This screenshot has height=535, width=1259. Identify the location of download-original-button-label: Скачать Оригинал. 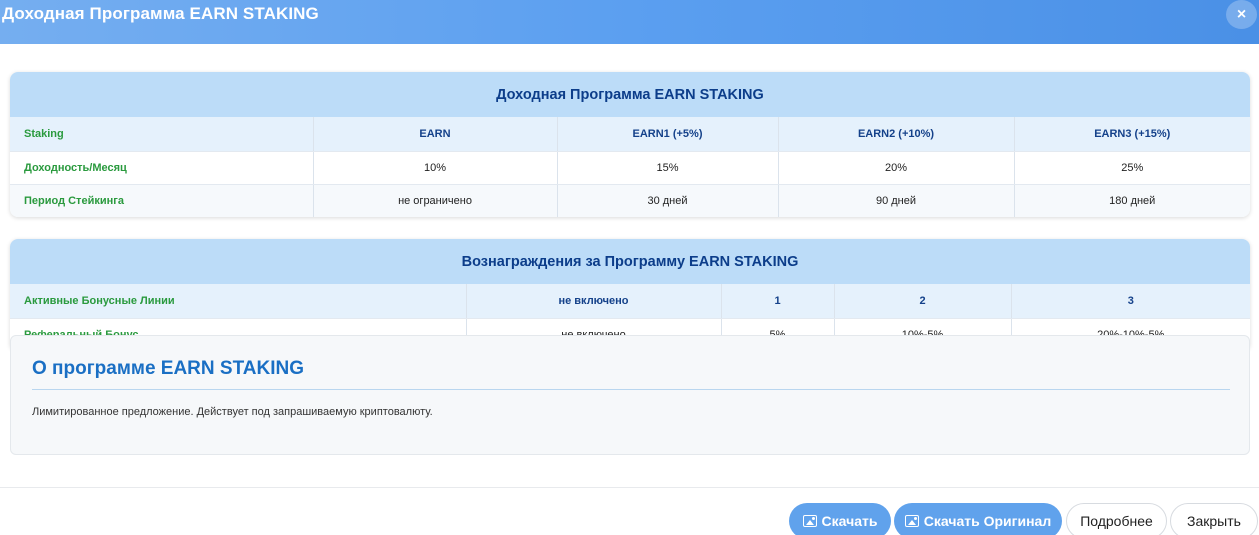
(987, 521).